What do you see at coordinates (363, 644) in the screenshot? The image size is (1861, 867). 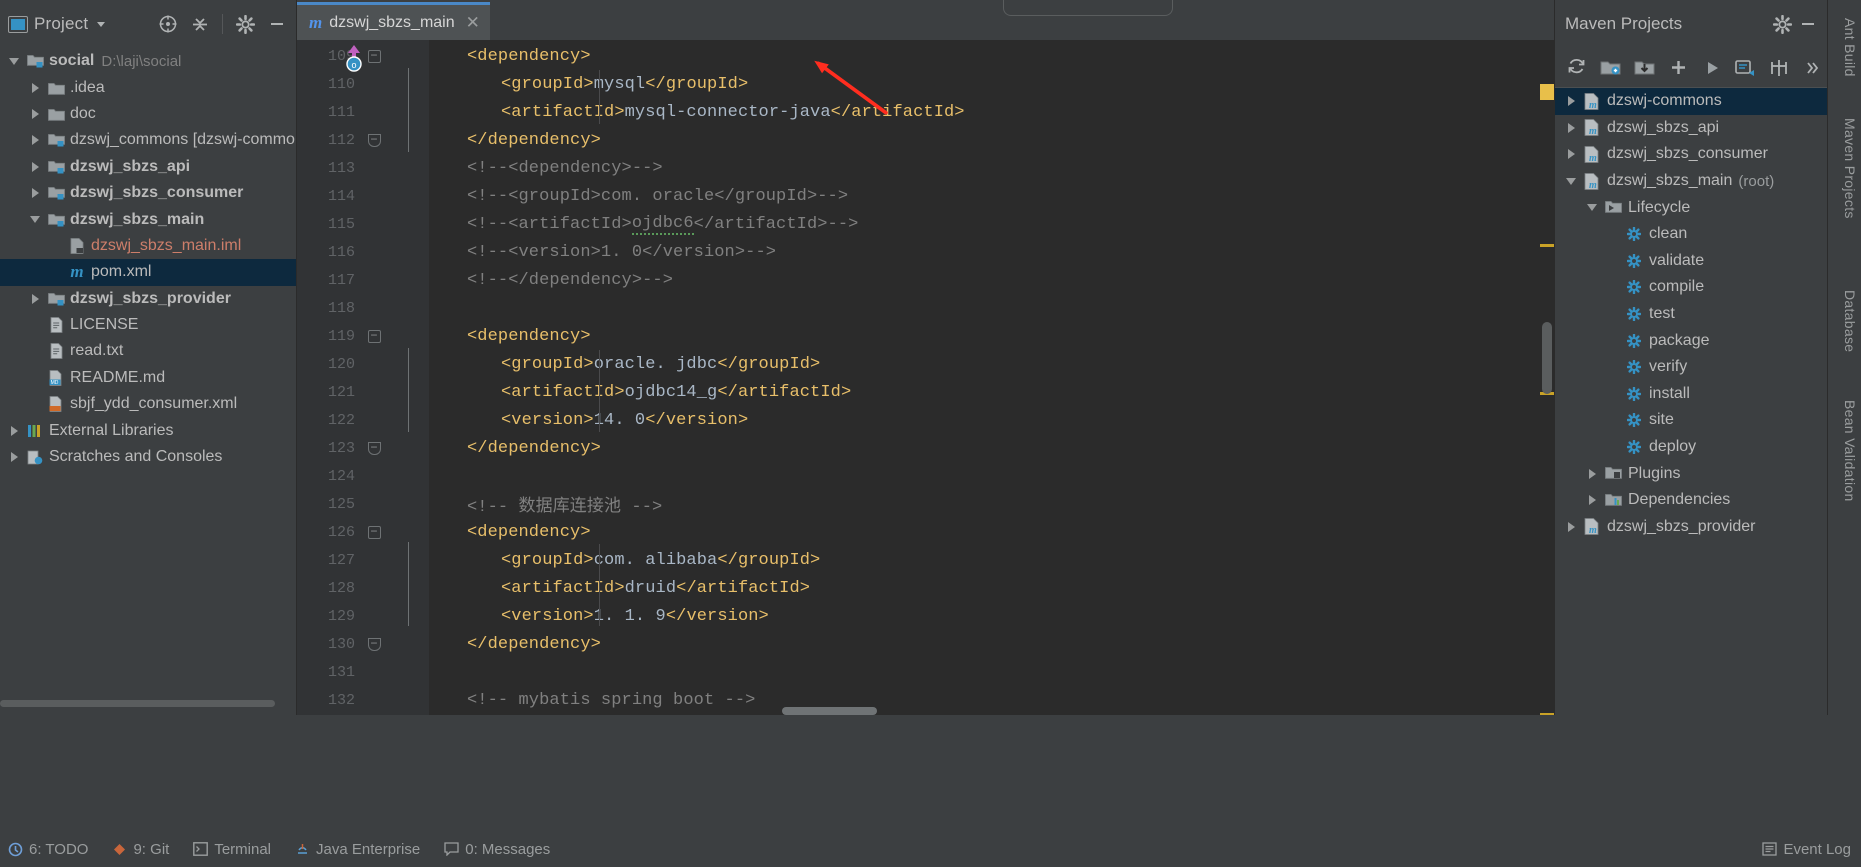 I see `gutter-line: 130−` at bounding box center [363, 644].